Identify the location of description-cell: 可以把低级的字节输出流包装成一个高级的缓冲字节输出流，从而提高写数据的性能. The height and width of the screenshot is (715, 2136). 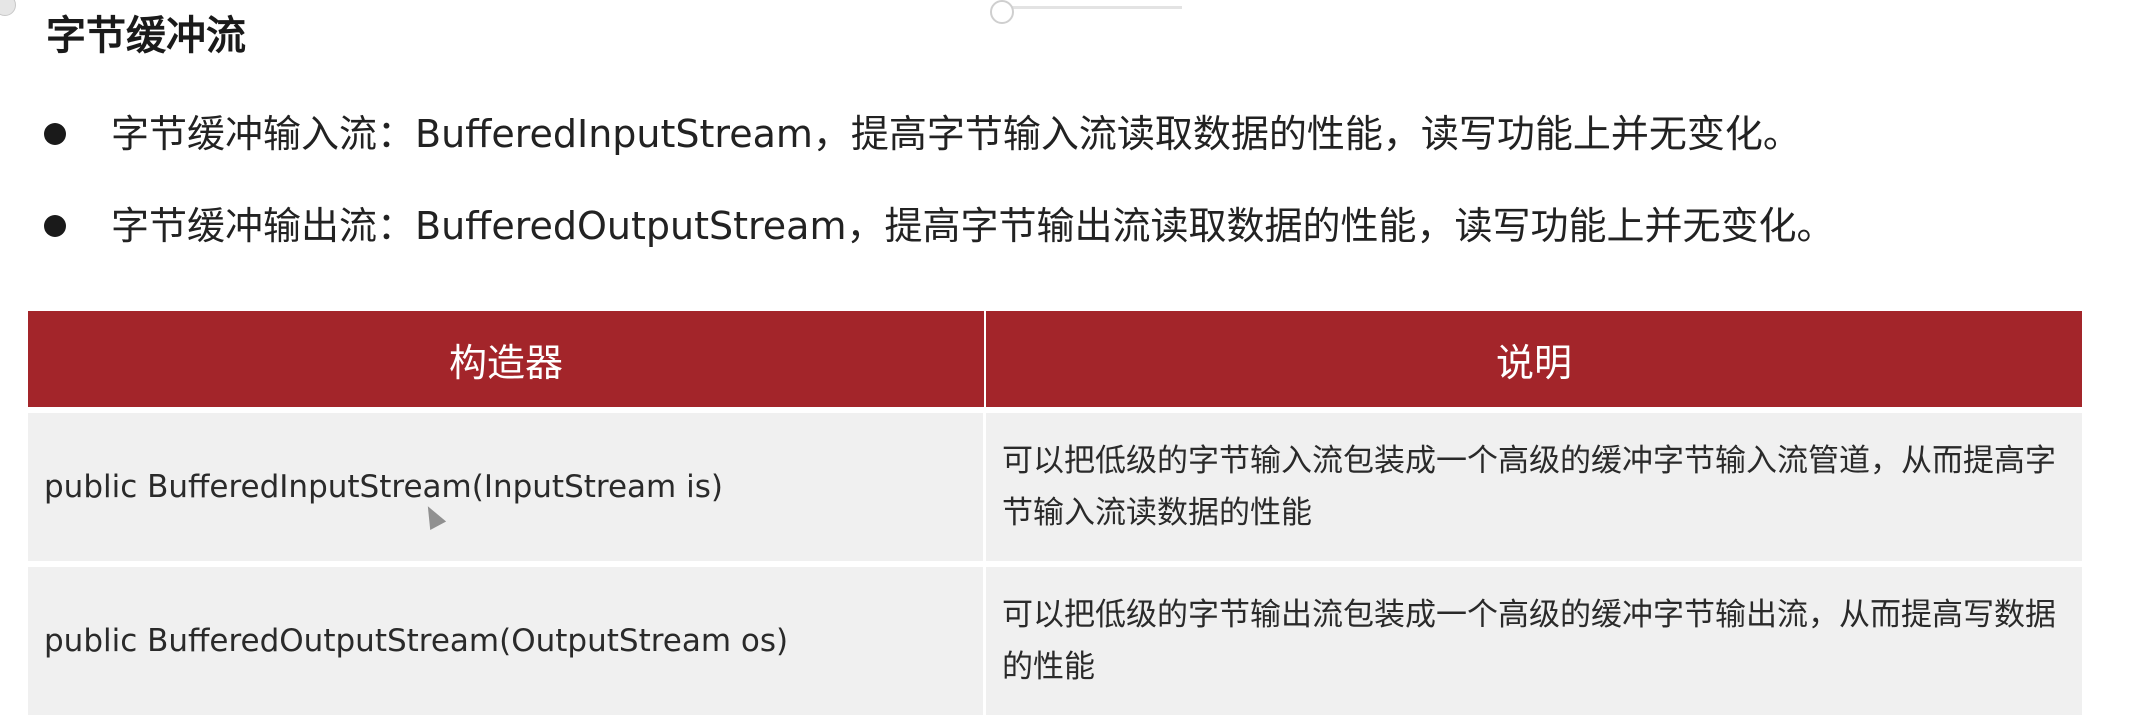
(1534, 638).